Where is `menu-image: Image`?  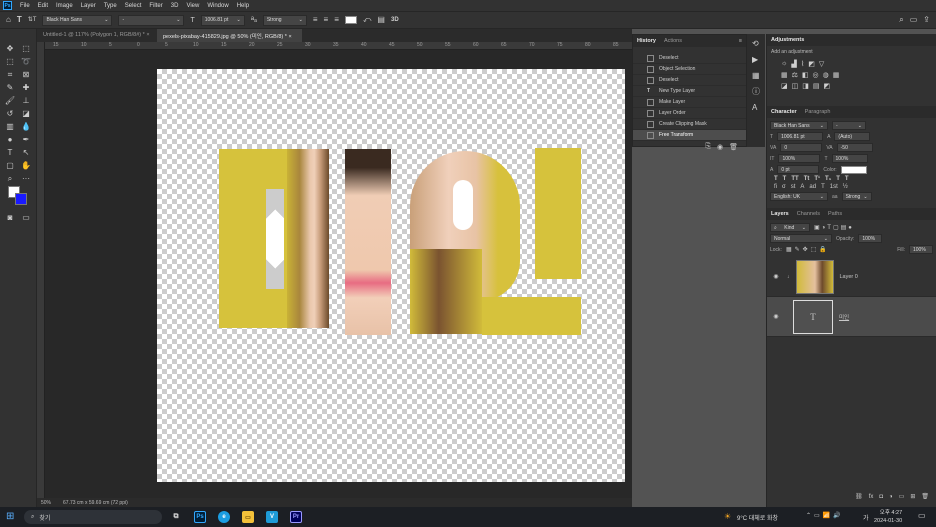
menu-image: Image is located at coordinates (64, 6).